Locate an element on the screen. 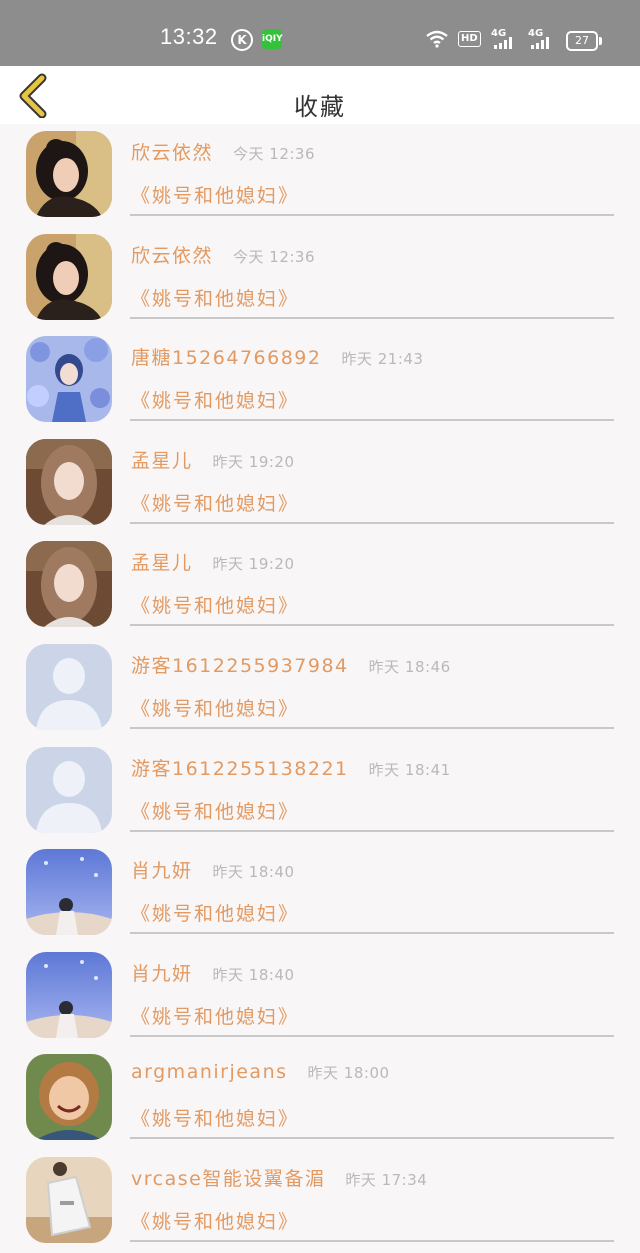 This screenshot has width=640, height=1253. battery-icon: 27 is located at coordinates (584, 41).